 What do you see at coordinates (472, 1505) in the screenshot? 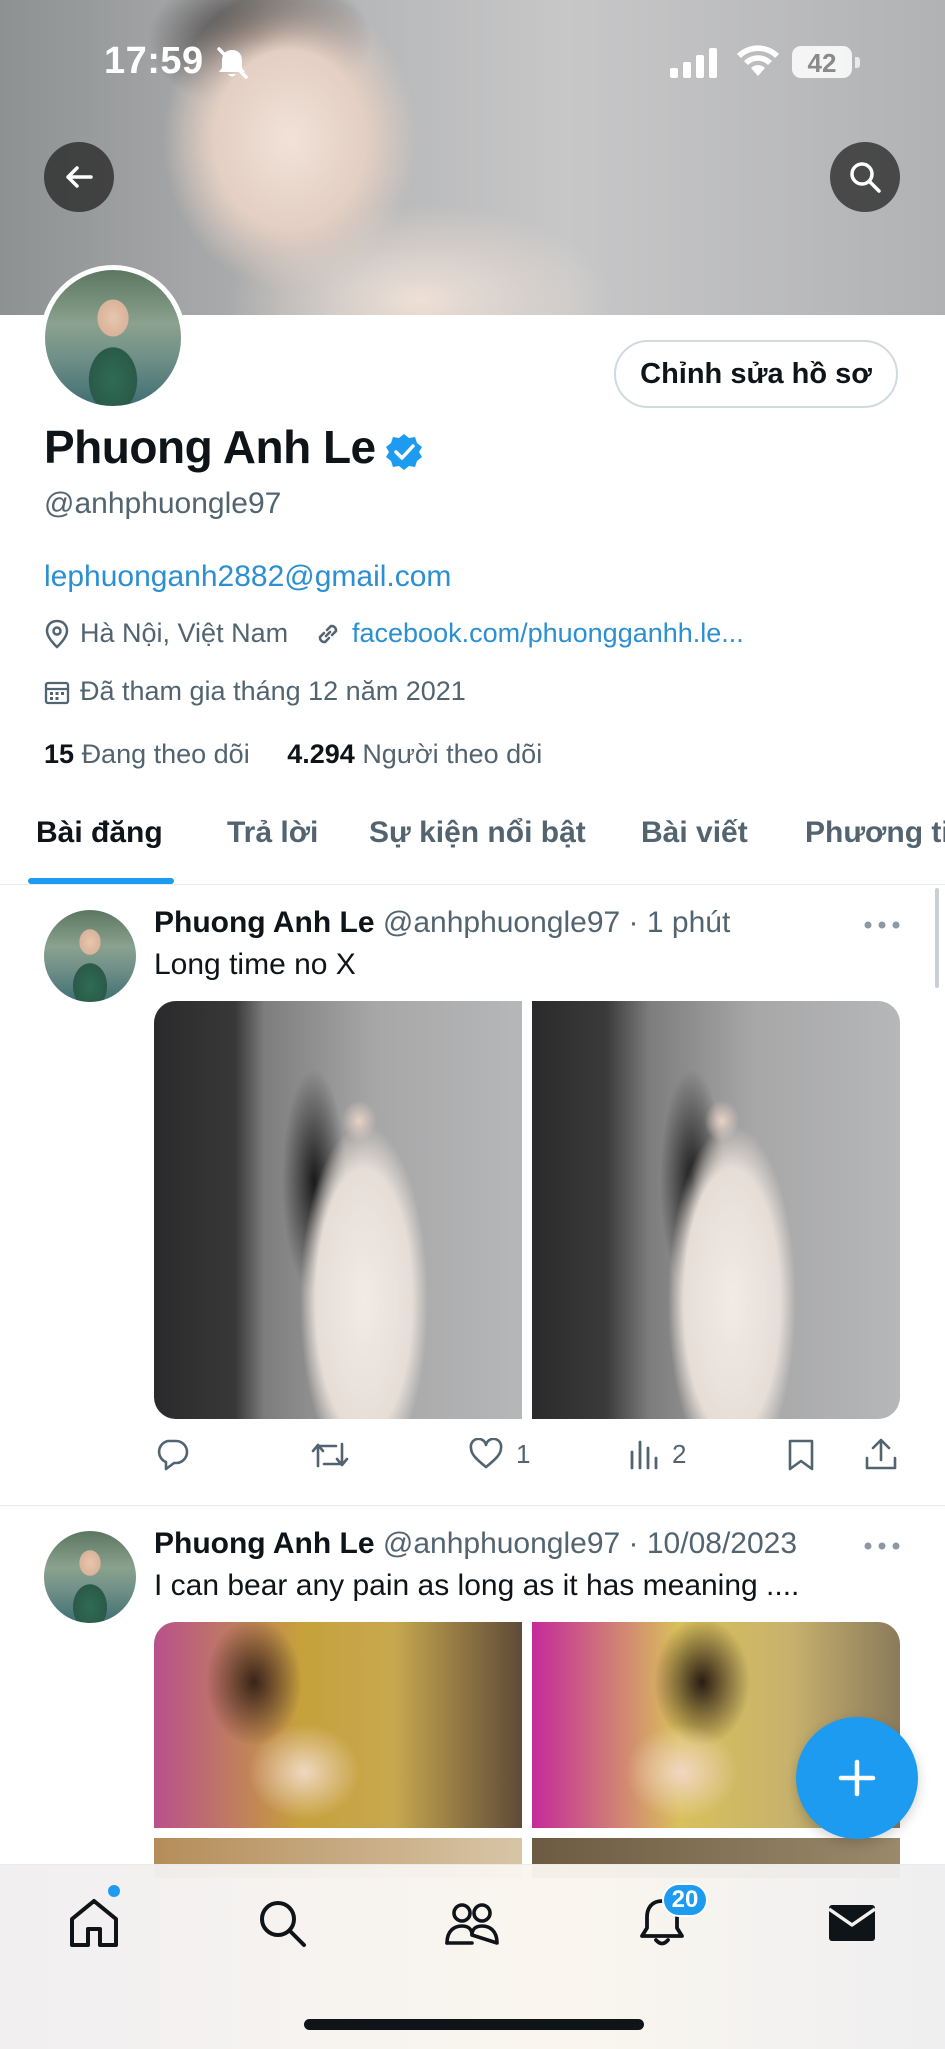
I see `post-divider` at bounding box center [472, 1505].